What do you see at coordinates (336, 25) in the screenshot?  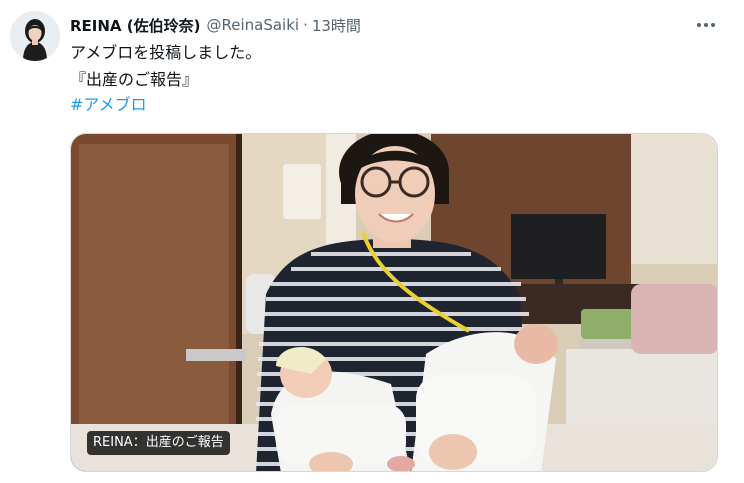 I see `timestamp: 13時間` at bounding box center [336, 25].